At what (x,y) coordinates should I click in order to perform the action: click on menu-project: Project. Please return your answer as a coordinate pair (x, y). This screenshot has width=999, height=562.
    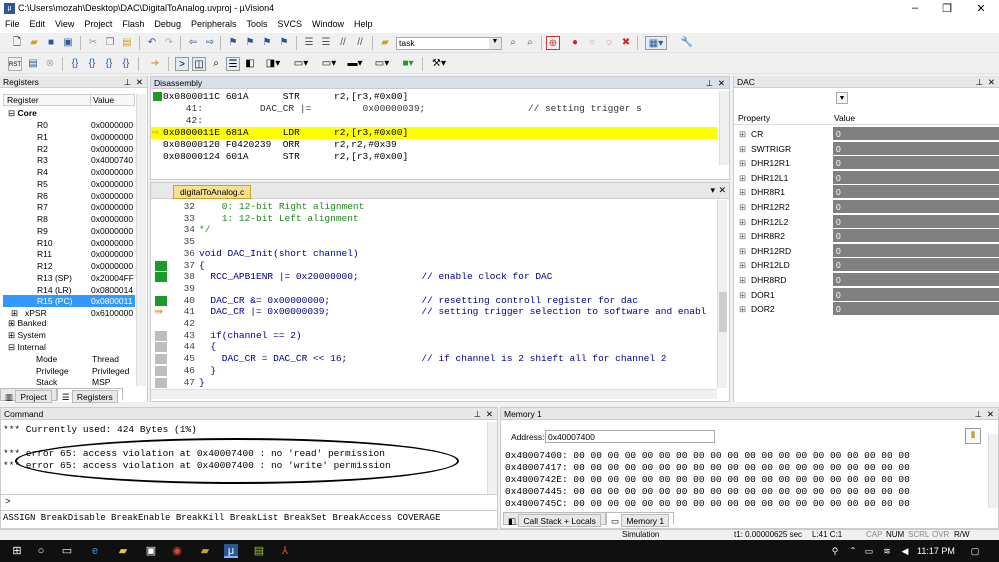
    Looking at the image, I should click on (98, 23).